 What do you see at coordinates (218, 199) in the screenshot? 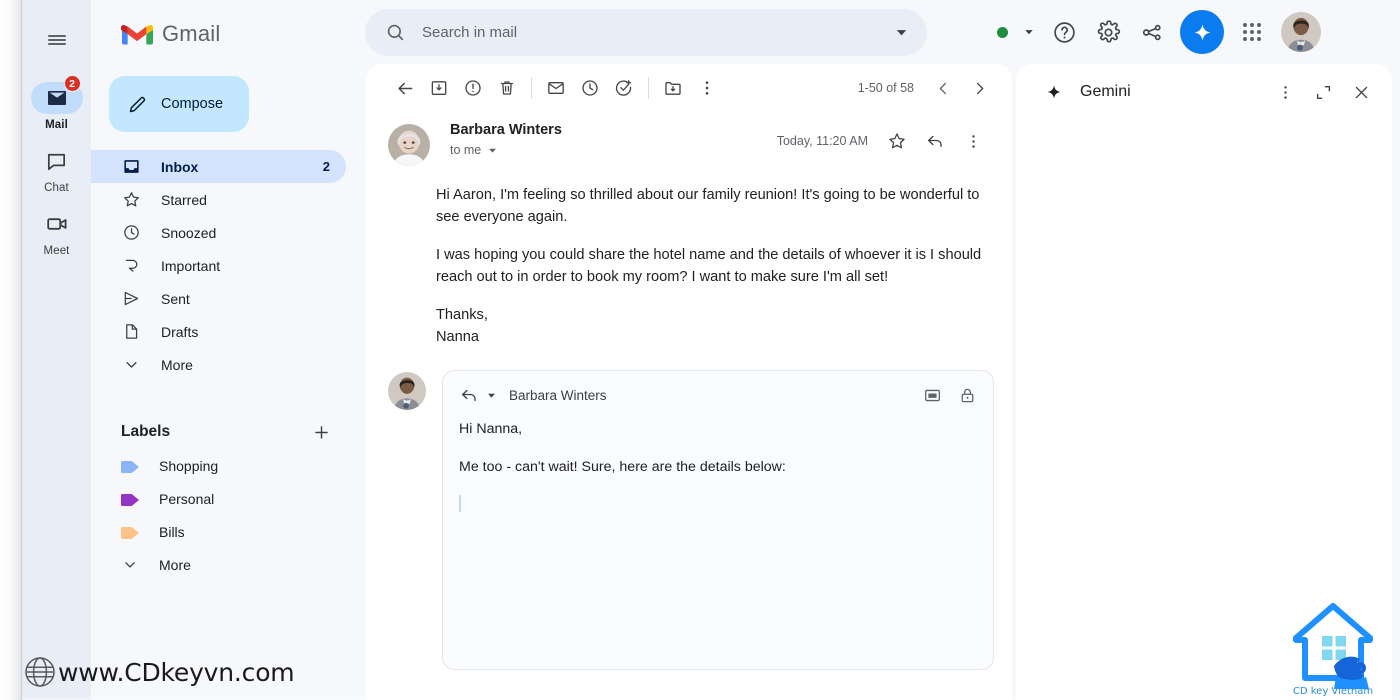
I see `sidebar-item-starred: Starred` at bounding box center [218, 199].